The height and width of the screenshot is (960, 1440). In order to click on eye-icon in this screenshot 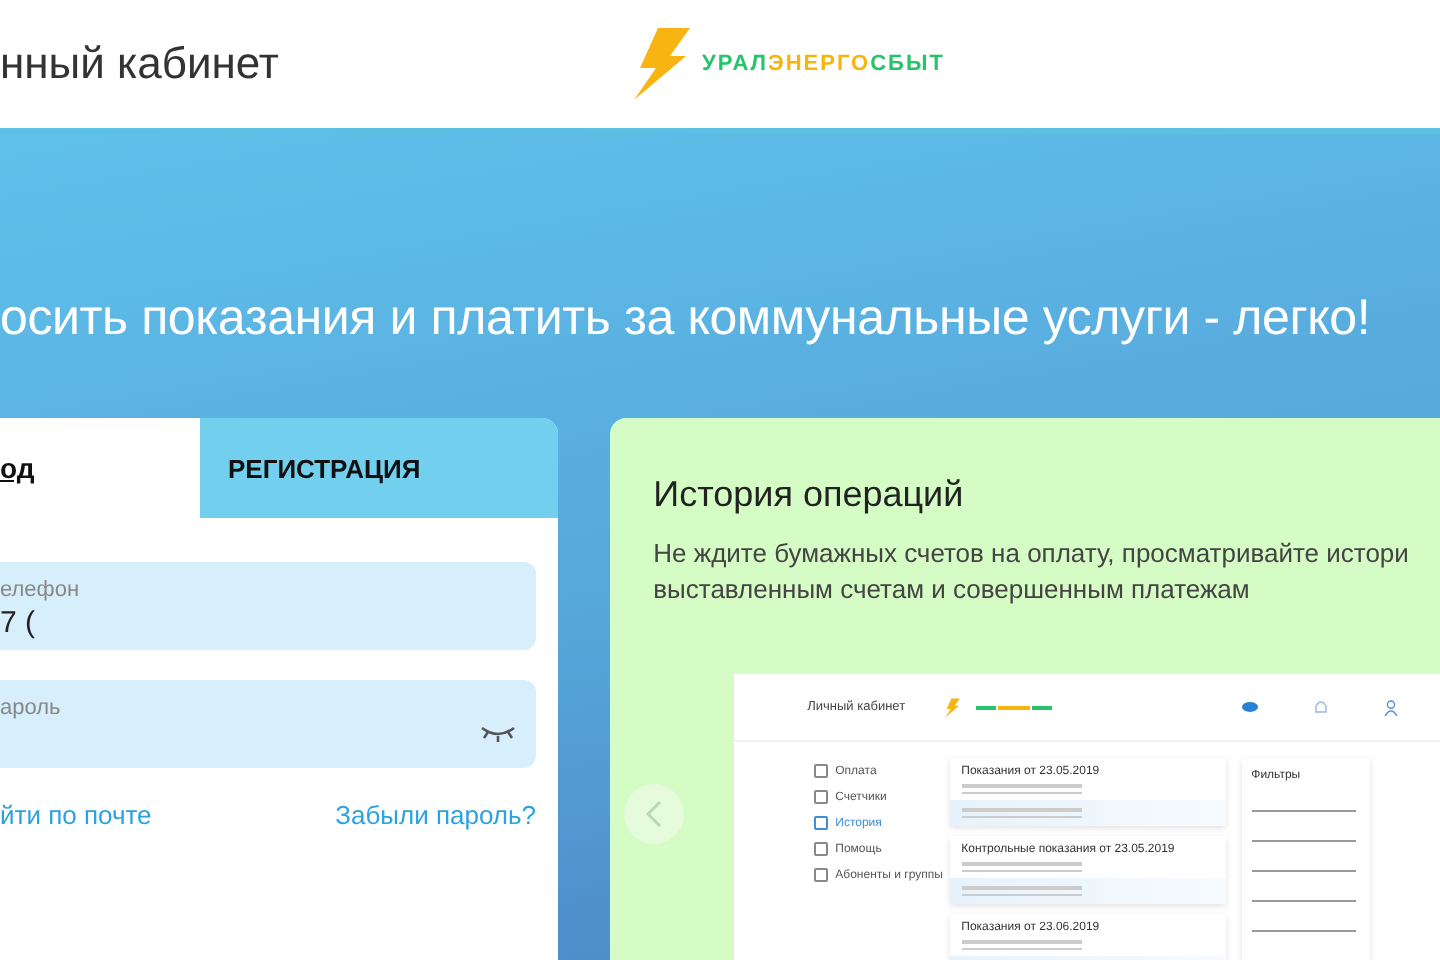, I will do `click(1249, 707)`.